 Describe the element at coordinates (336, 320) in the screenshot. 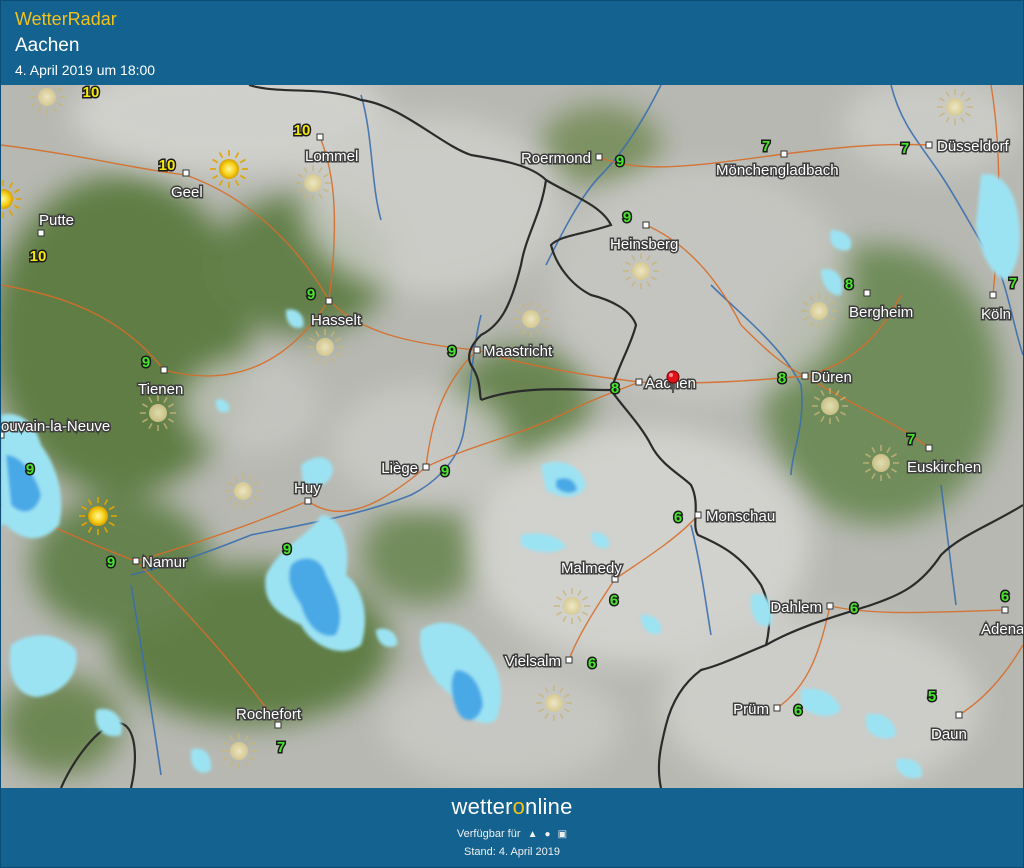

I see `city-label: Hasselt` at that location.